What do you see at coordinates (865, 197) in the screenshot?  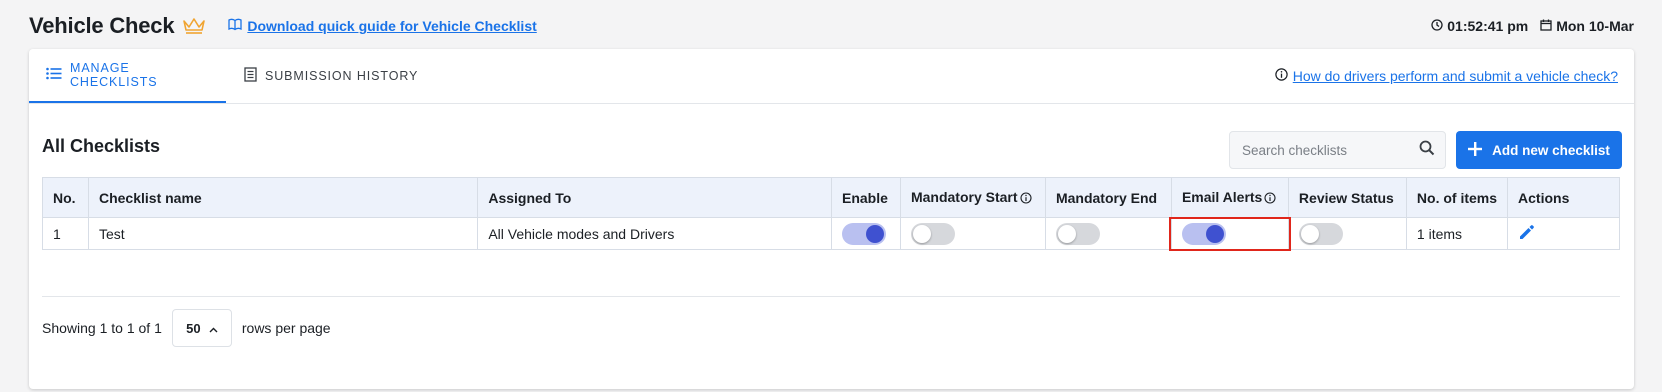 I see `column-header-enable: Enable` at bounding box center [865, 197].